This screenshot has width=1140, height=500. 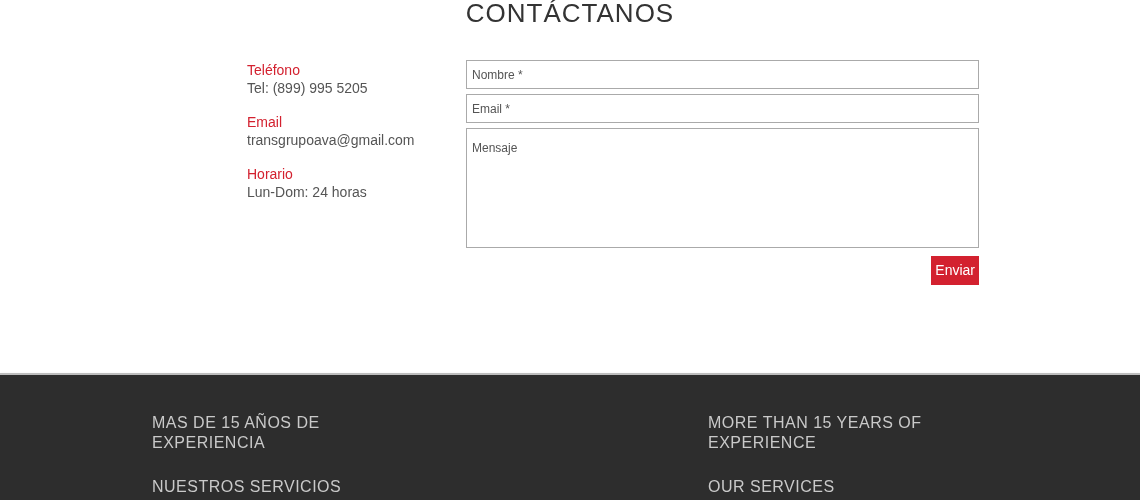 What do you see at coordinates (772, 487) in the screenshot?
I see `footer-heading: OUR SERVICES` at bounding box center [772, 487].